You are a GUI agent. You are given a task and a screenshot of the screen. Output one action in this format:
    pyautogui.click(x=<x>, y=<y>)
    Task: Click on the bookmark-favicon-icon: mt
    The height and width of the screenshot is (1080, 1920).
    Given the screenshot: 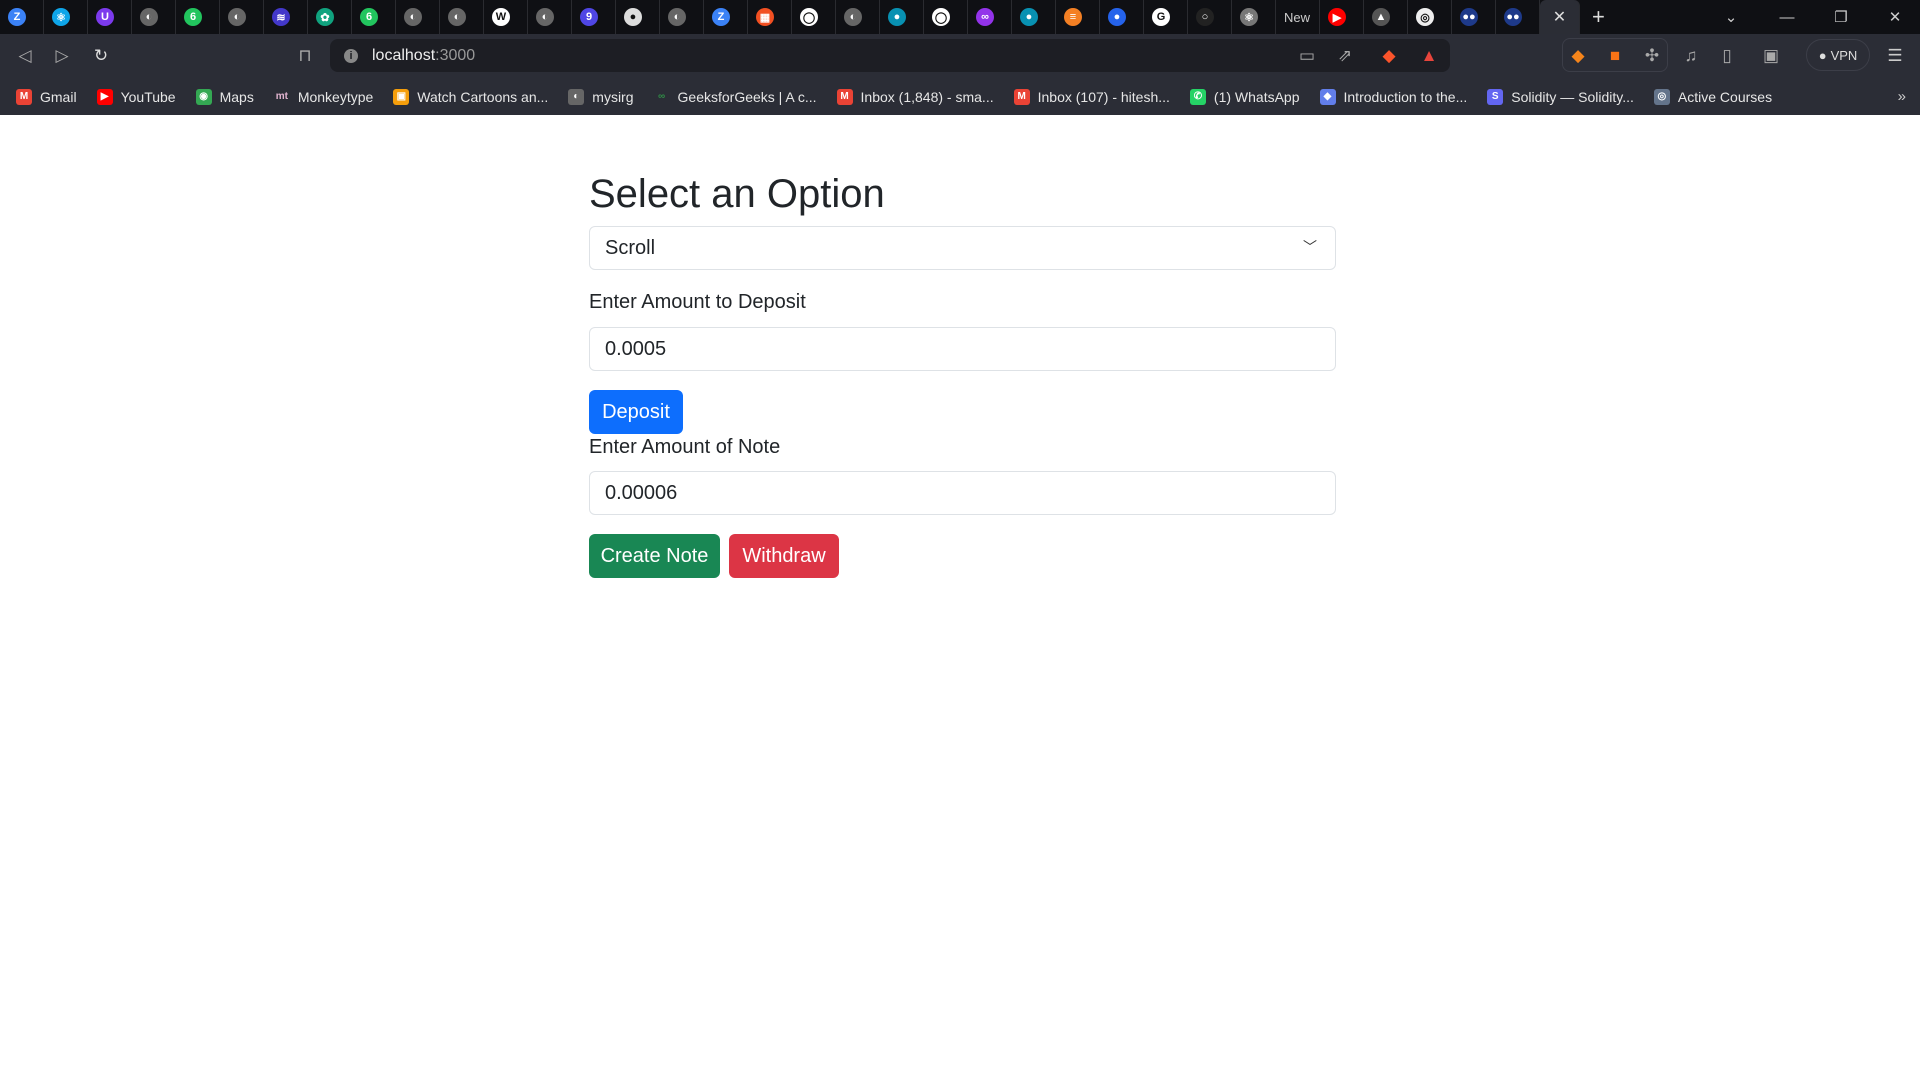 What is the action you would take?
    pyautogui.click(x=281, y=96)
    